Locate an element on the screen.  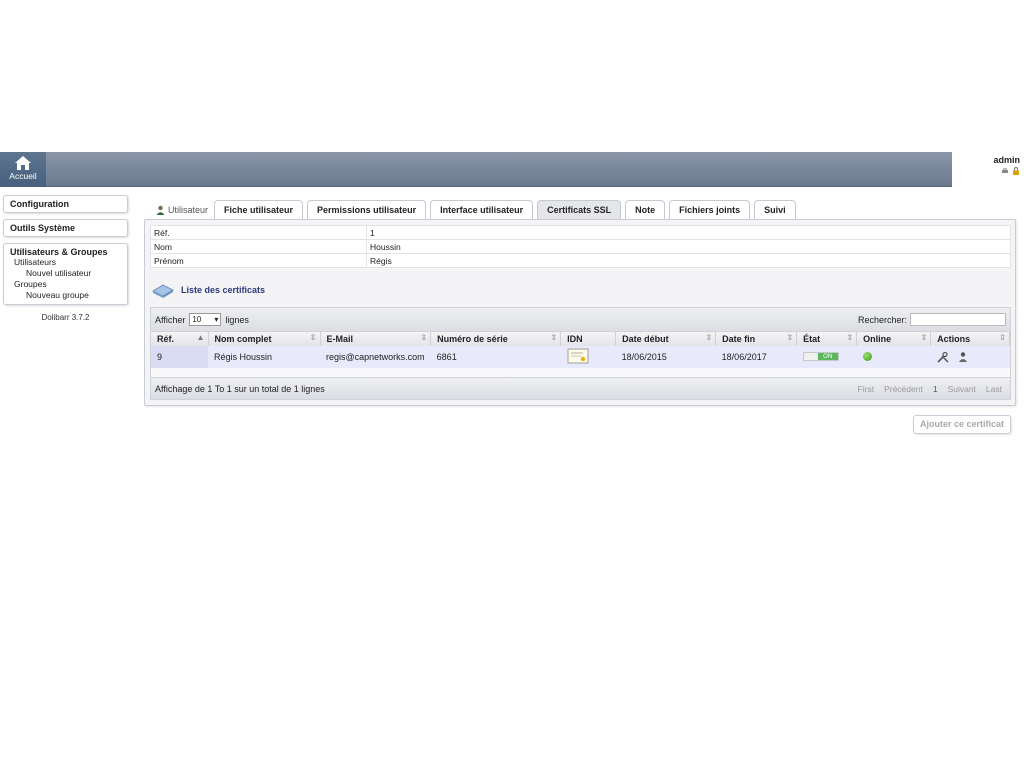
add-certificate-button: Ajouter ce certificat is located at coordinates (962, 424).